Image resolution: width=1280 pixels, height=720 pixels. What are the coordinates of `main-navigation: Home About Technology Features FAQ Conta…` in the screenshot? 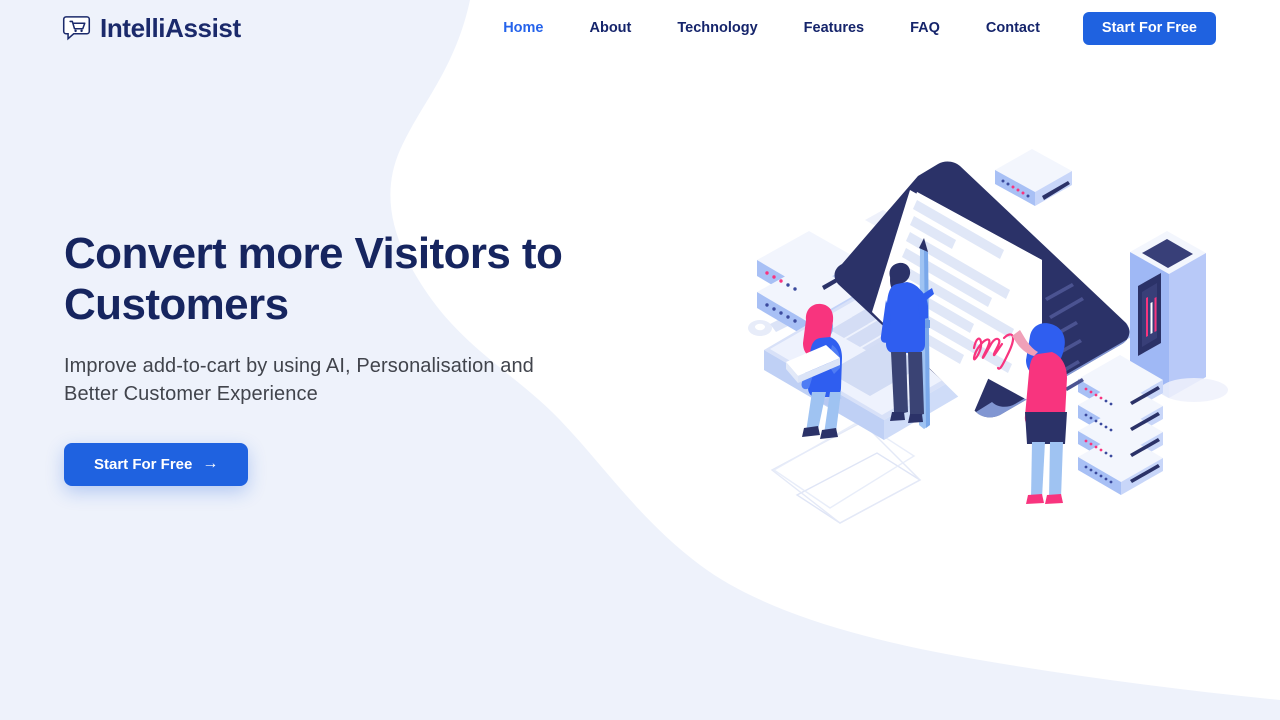 It's located at (848, 28).